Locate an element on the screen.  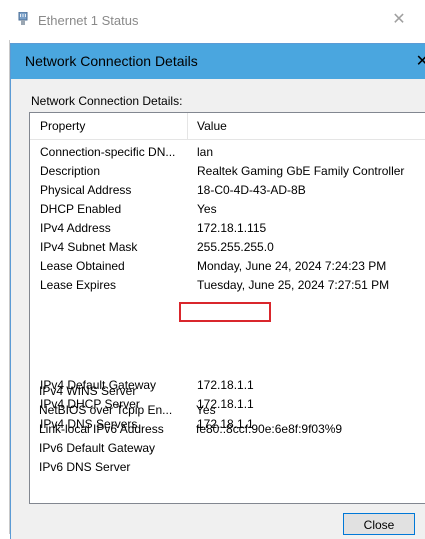
property-cell: Lease Obtained is located at coordinates (82, 266).